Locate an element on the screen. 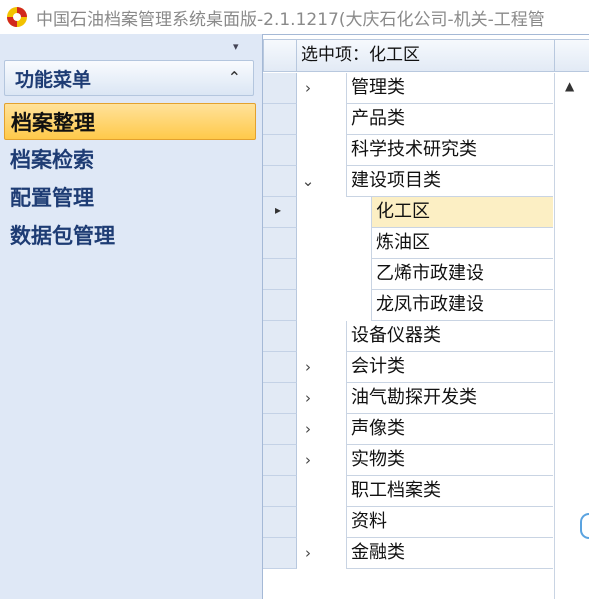 This screenshot has height=599, width=589. tree-row: › 金融类 is located at coordinates (426, 553).